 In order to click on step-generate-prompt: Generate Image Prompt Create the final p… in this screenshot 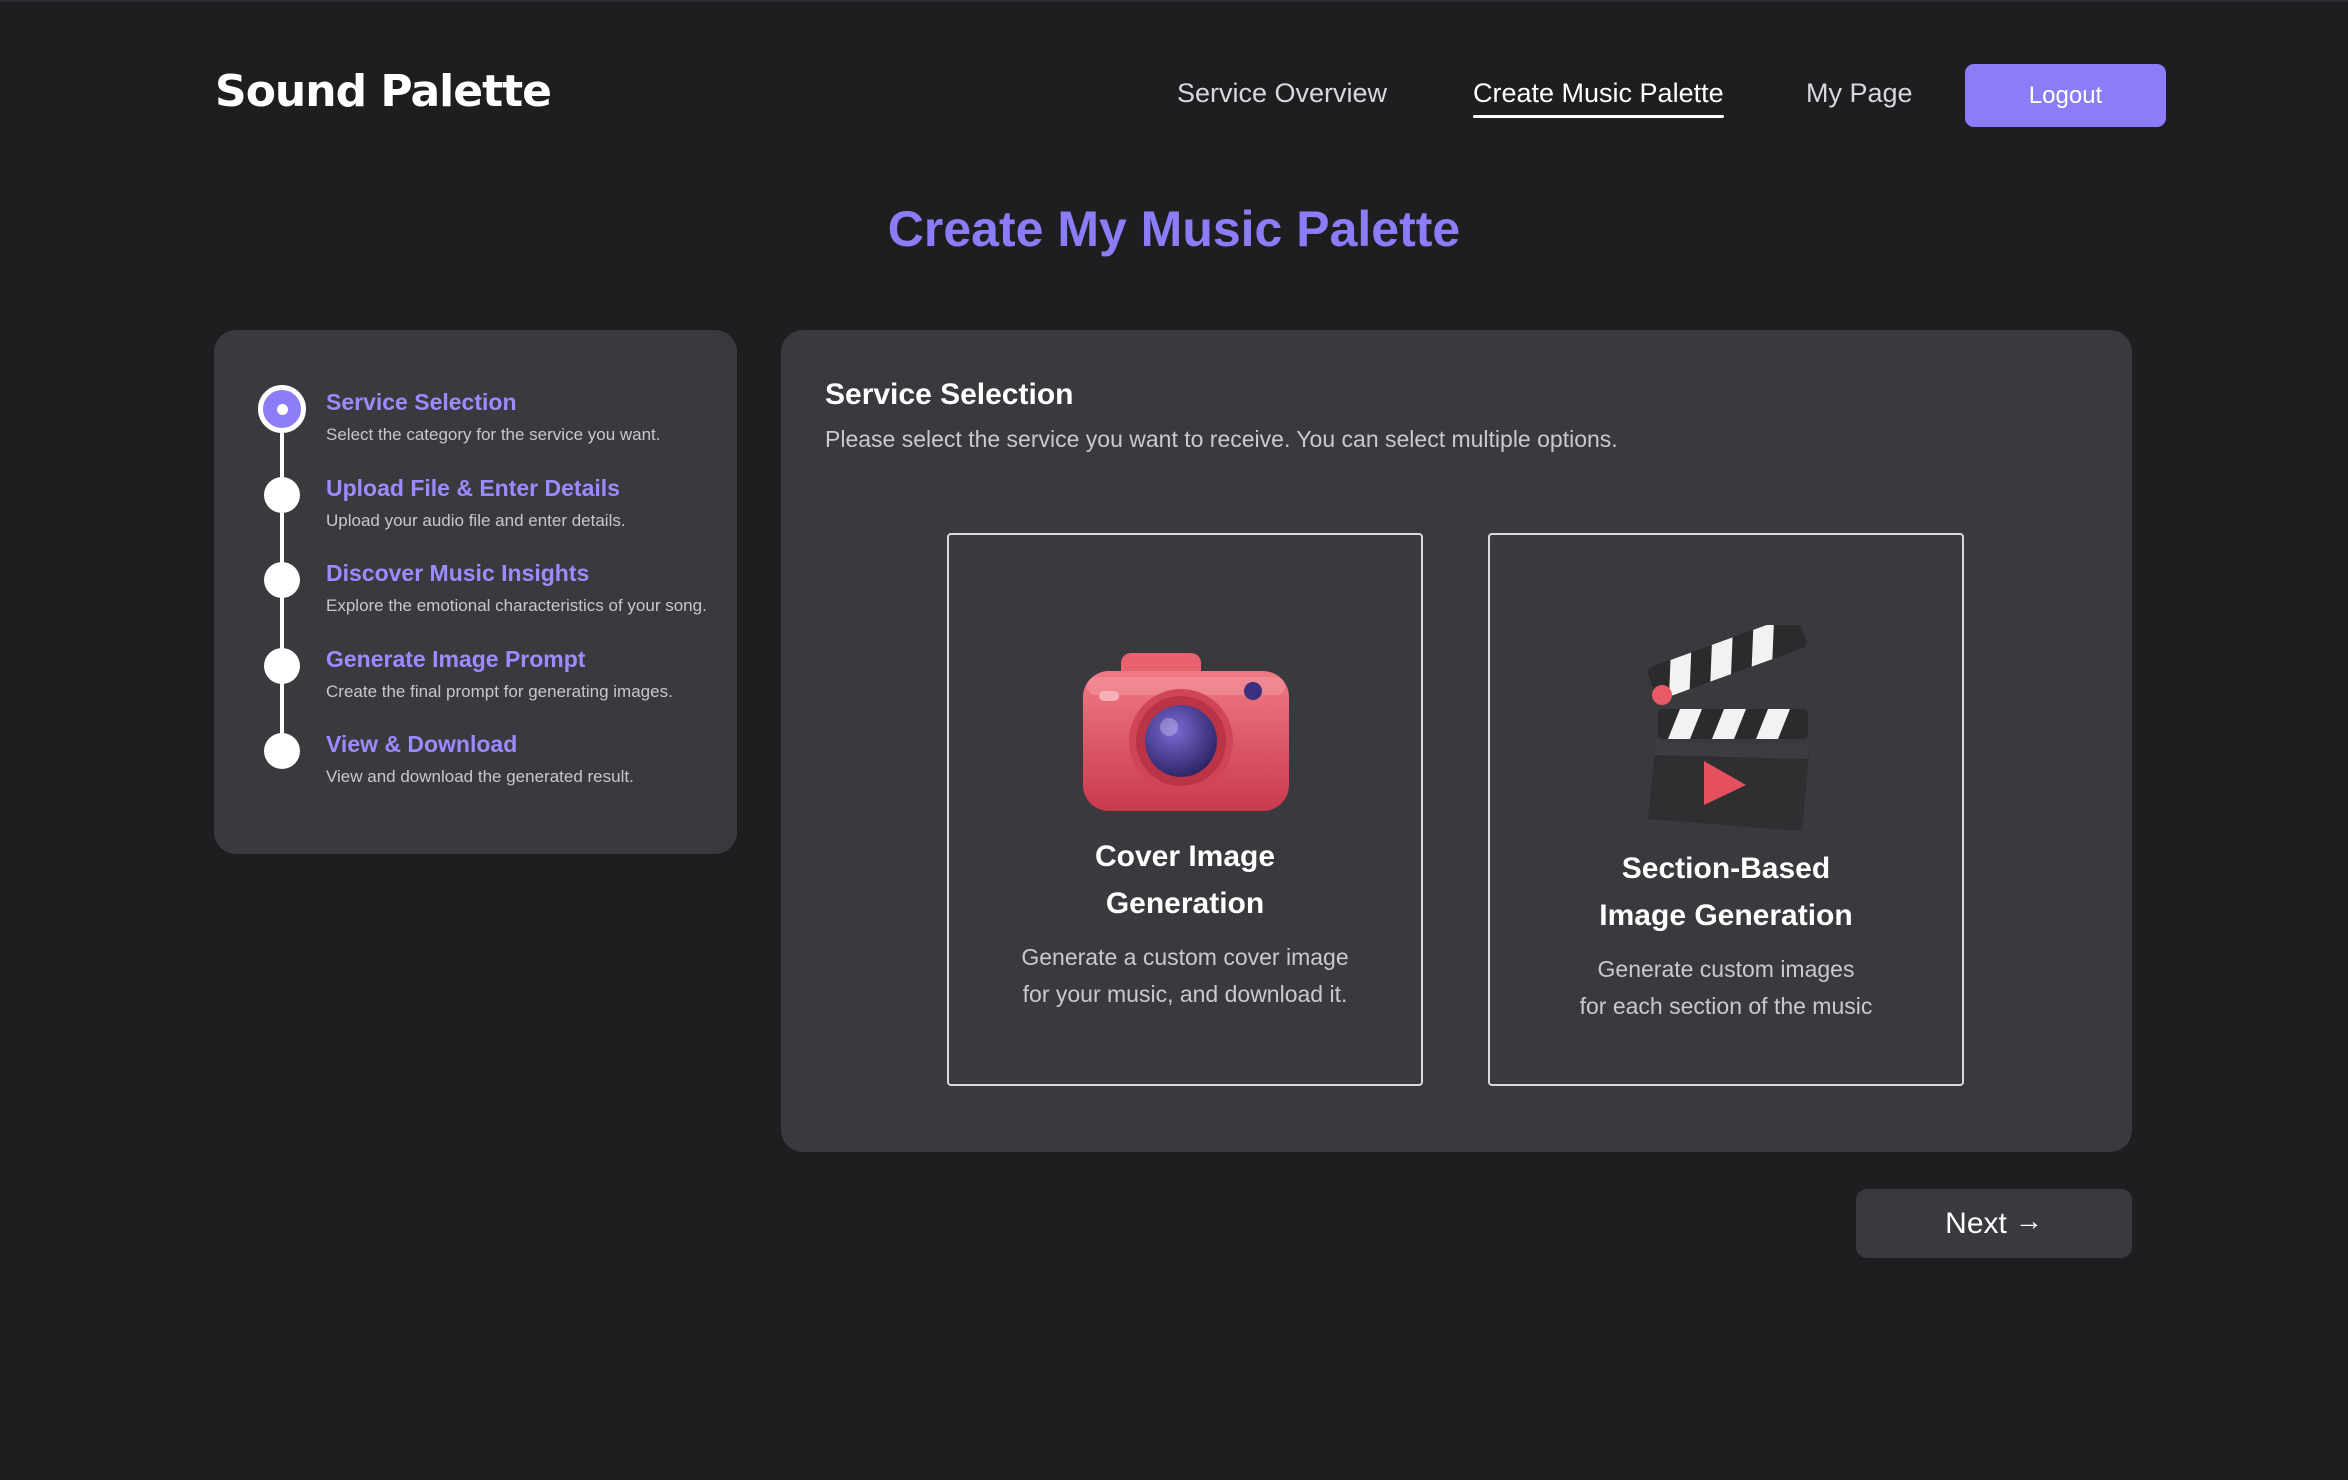, I will do `click(475, 681)`.